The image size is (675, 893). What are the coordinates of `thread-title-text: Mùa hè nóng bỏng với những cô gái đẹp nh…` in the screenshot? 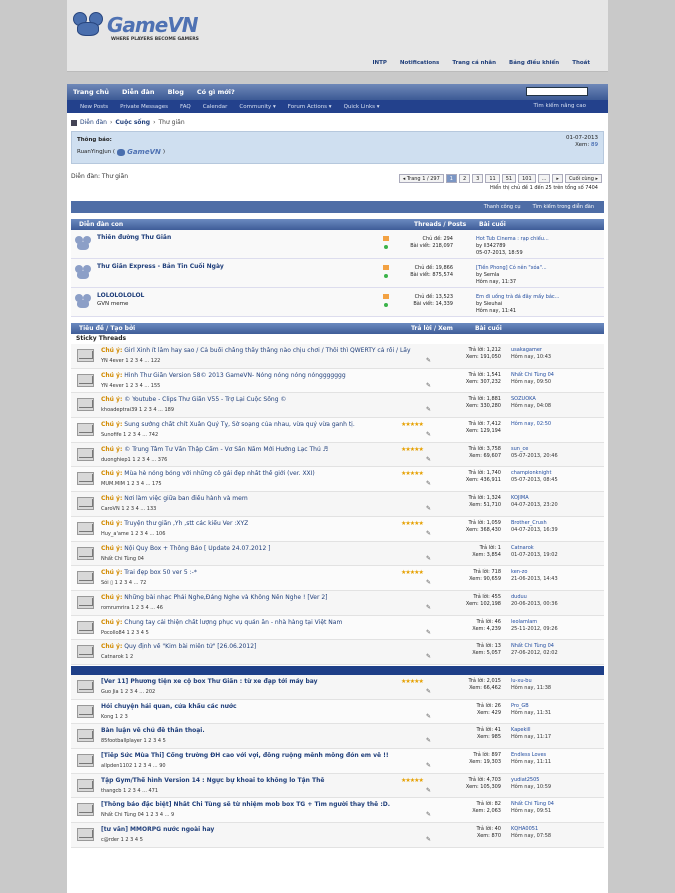 It's located at (219, 473).